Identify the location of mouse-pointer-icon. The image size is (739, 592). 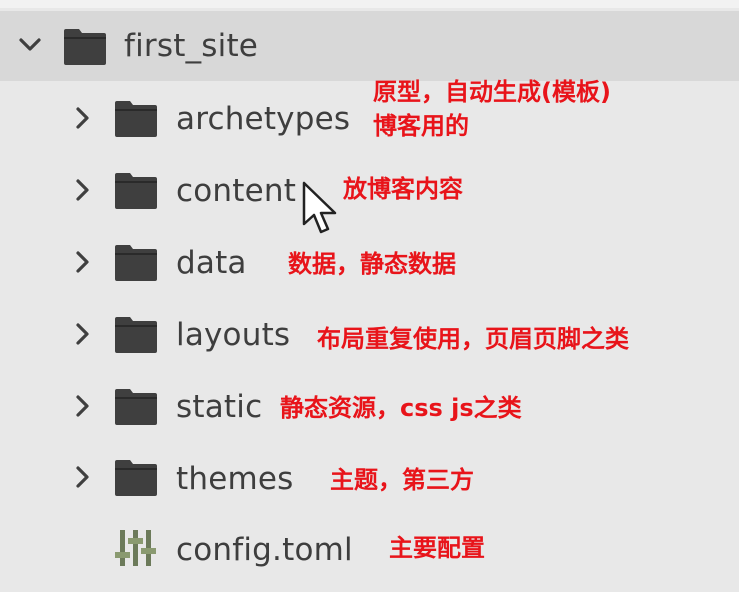
(322, 208).